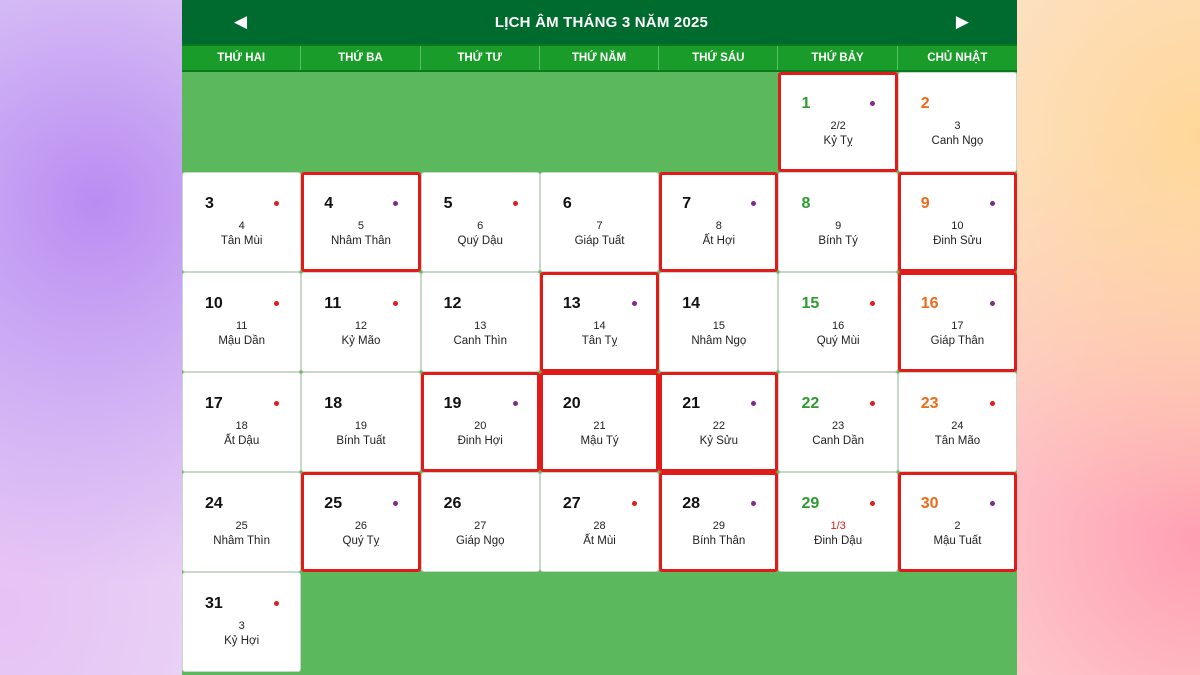 The image size is (1200, 675). I want to click on day-cell: 11 12 Kỷ Mão, so click(361, 322).